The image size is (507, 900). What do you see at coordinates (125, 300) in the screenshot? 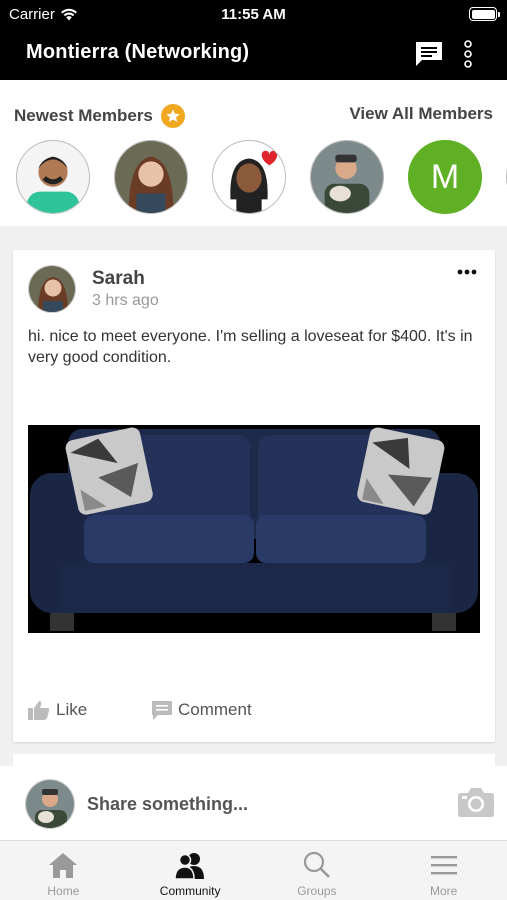
I see `post-timestamp: 3 hrs ago` at bounding box center [125, 300].